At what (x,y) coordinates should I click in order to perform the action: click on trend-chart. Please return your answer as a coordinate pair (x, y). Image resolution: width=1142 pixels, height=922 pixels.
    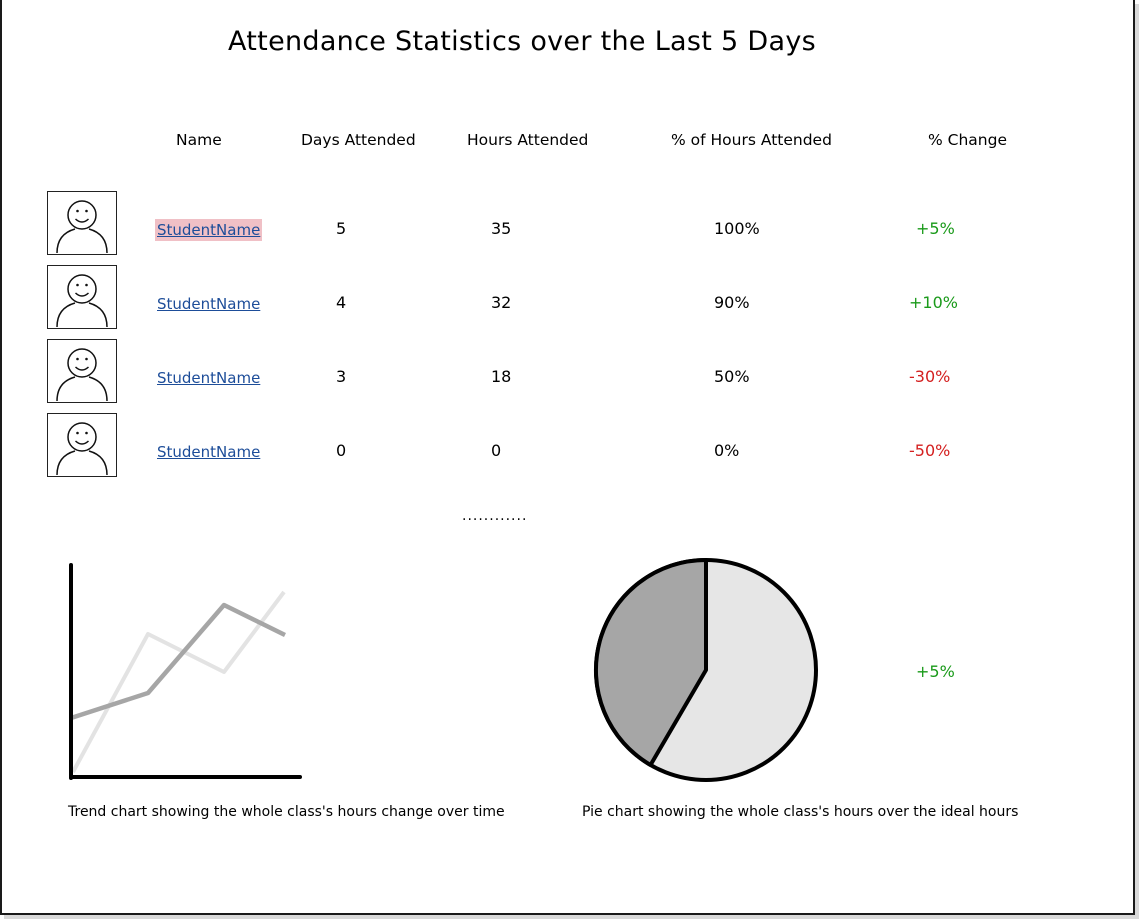
    Looking at the image, I should click on (185, 671).